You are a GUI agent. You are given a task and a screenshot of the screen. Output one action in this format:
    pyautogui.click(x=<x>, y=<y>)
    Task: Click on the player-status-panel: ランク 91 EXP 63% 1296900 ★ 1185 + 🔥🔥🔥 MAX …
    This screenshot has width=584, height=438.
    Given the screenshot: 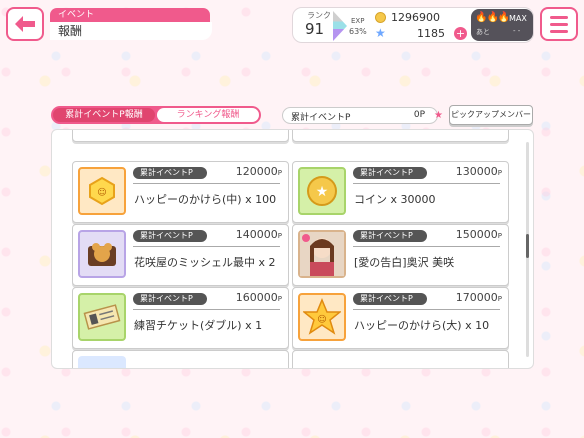 What is the action you would take?
    pyautogui.click(x=413, y=25)
    